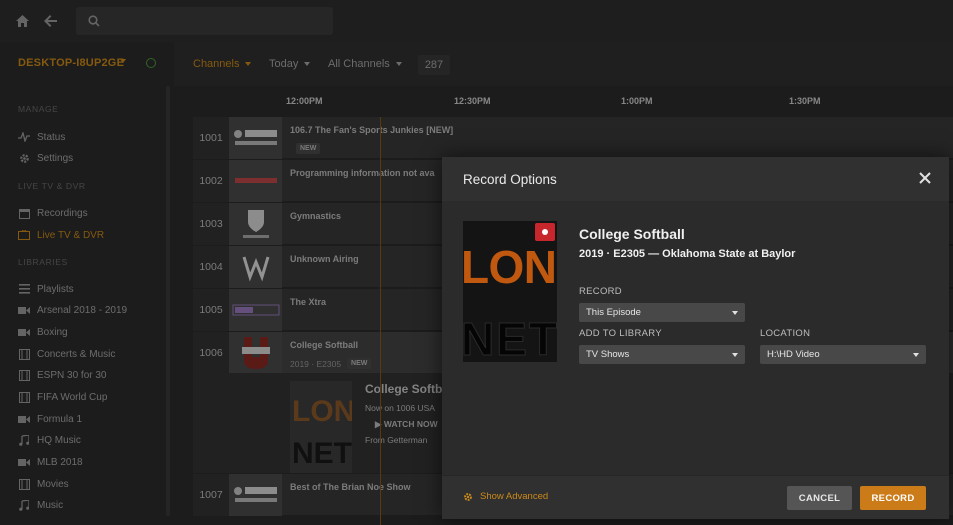 The width and height of the screenshot is (953, 525). What do you see at coordinates (819, 498) in the screenshot?
I see `cancel-button: CANCEL` at bounding box center [819, 498].